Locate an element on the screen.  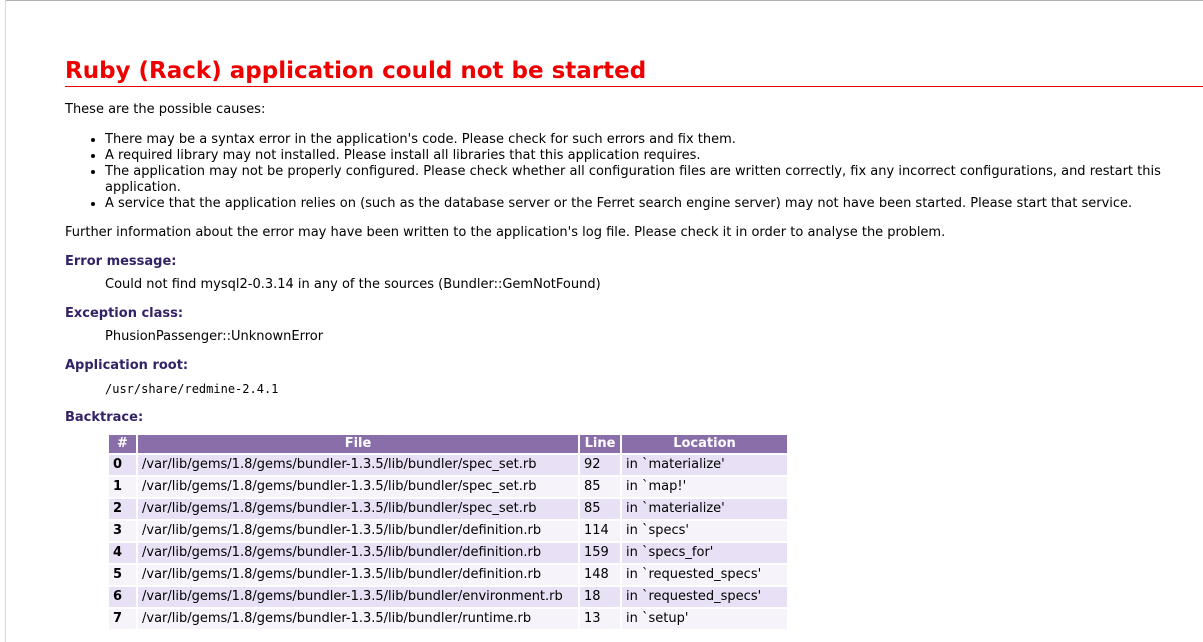
column-header-file: File is located at coordinates (358, 444).